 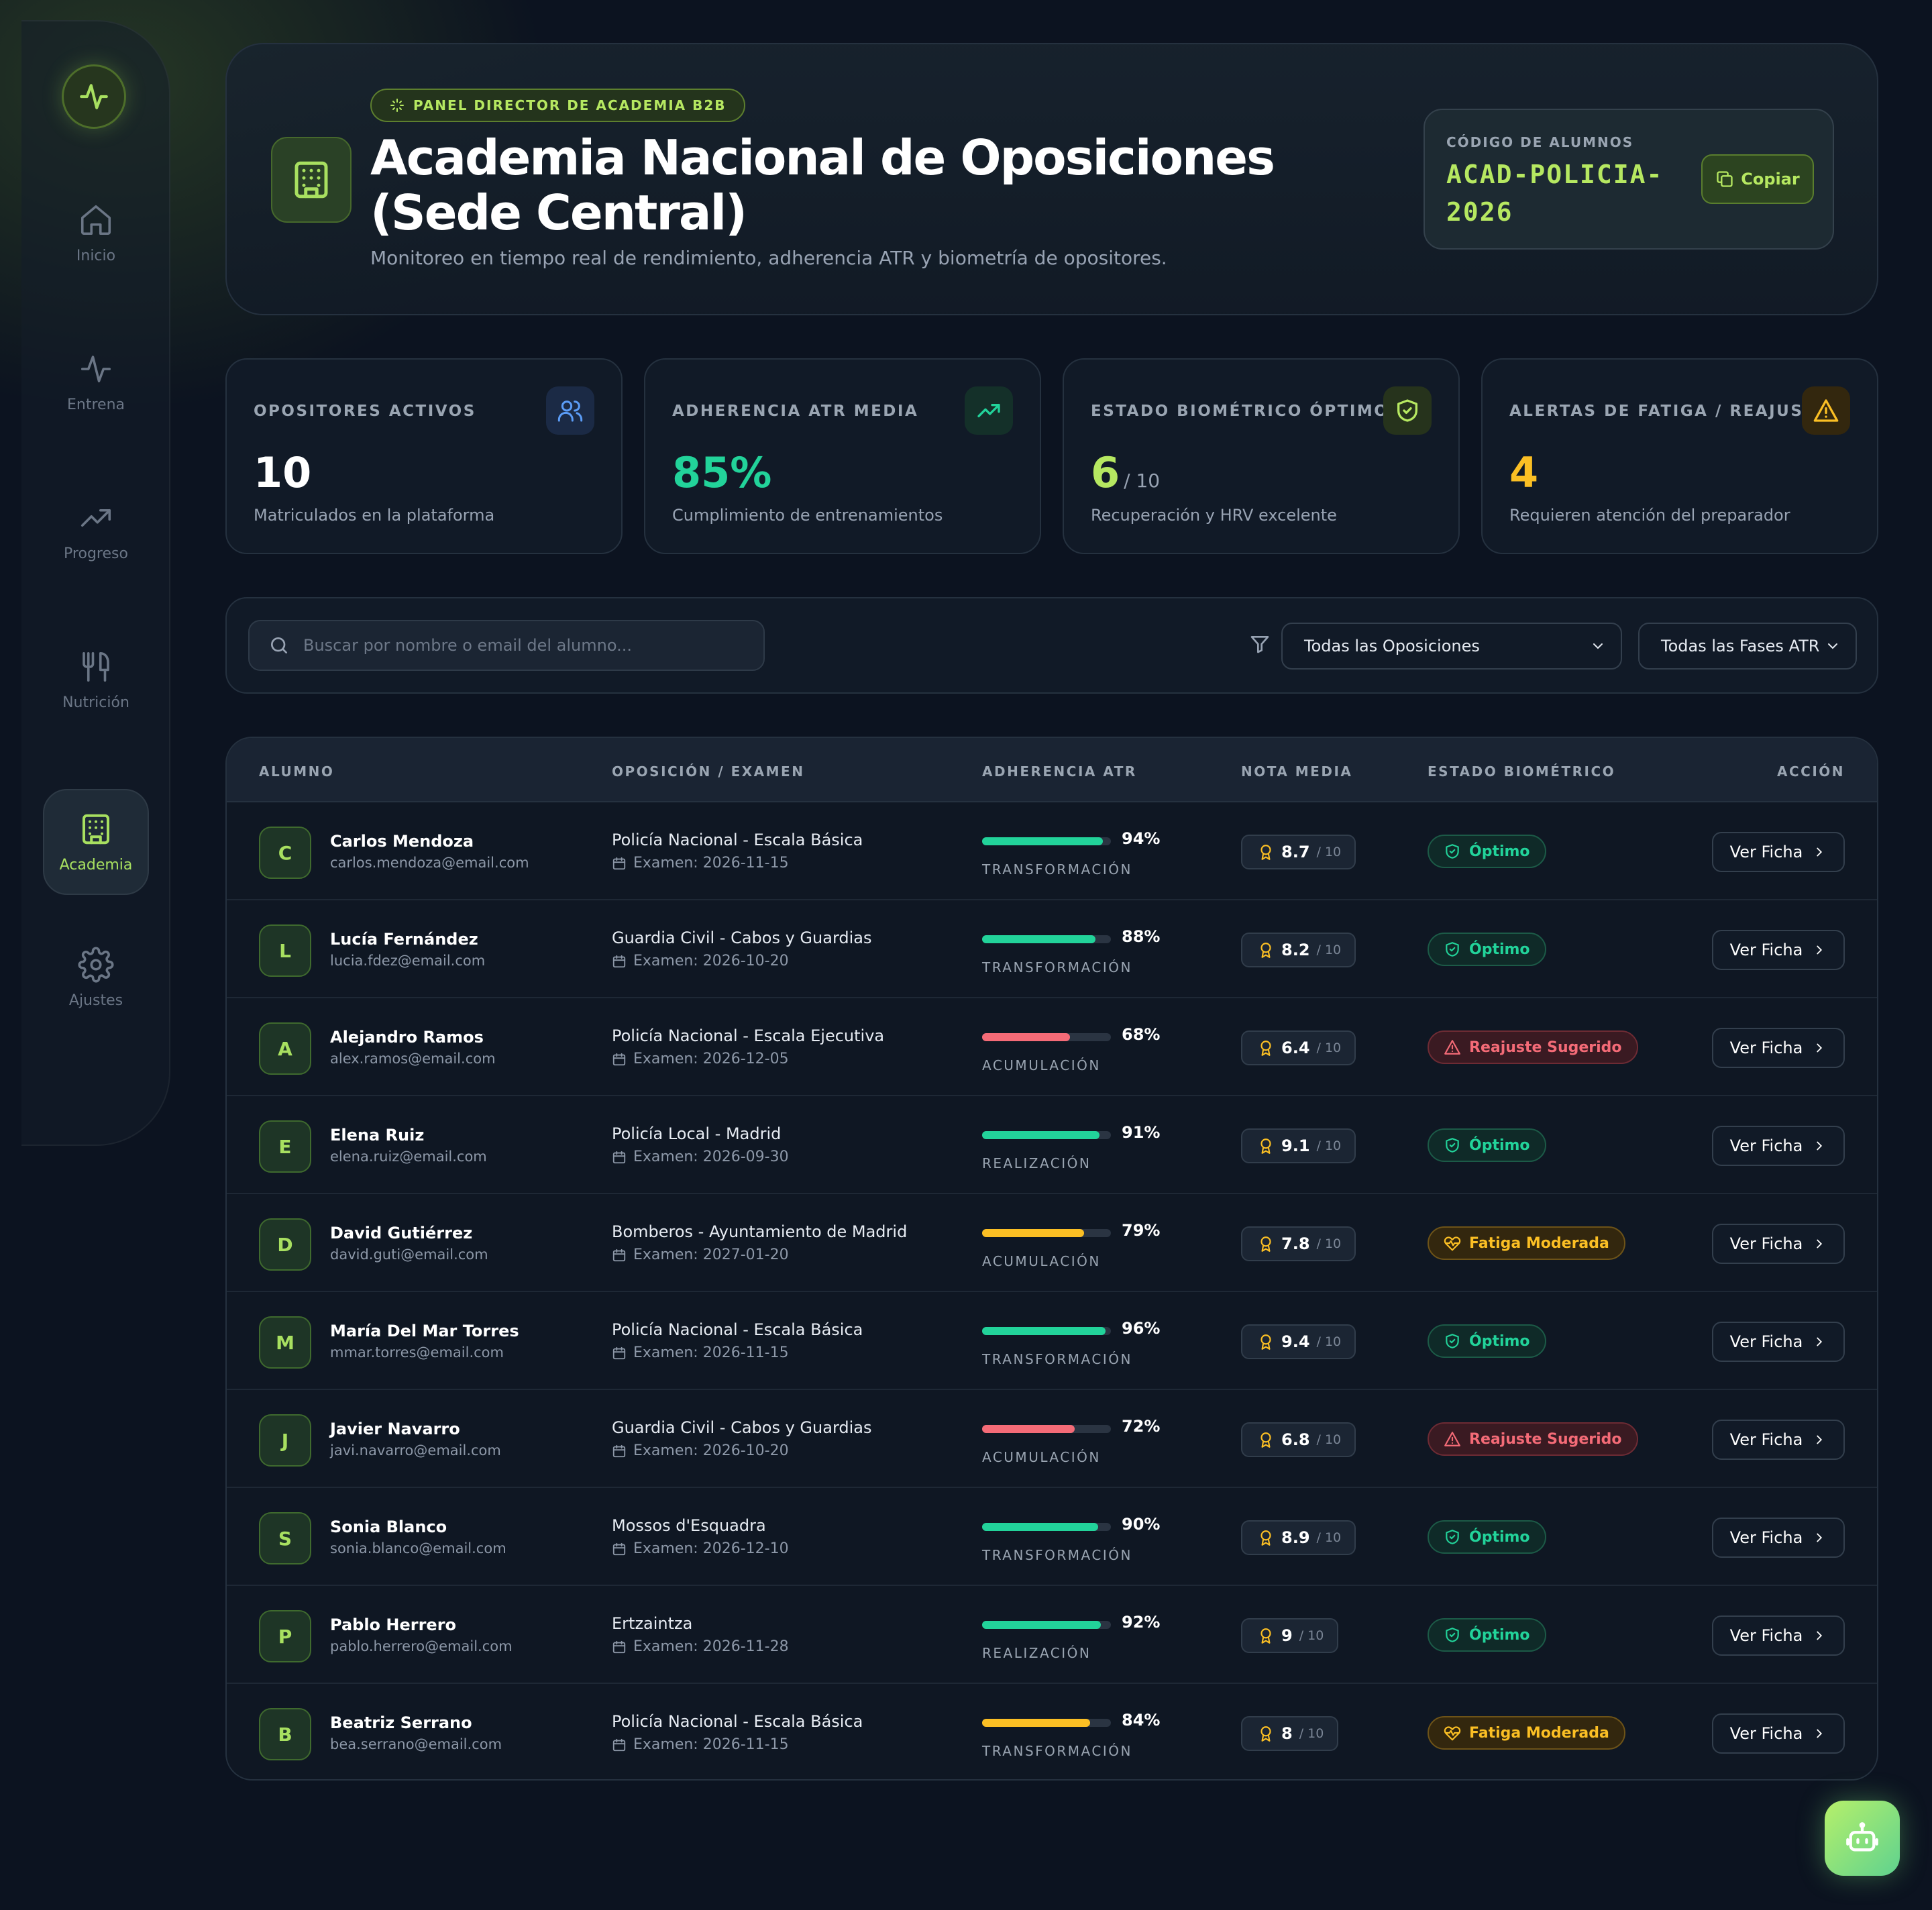 I want to click on adherence-percent: 94%, so click(x=1141, y=839).